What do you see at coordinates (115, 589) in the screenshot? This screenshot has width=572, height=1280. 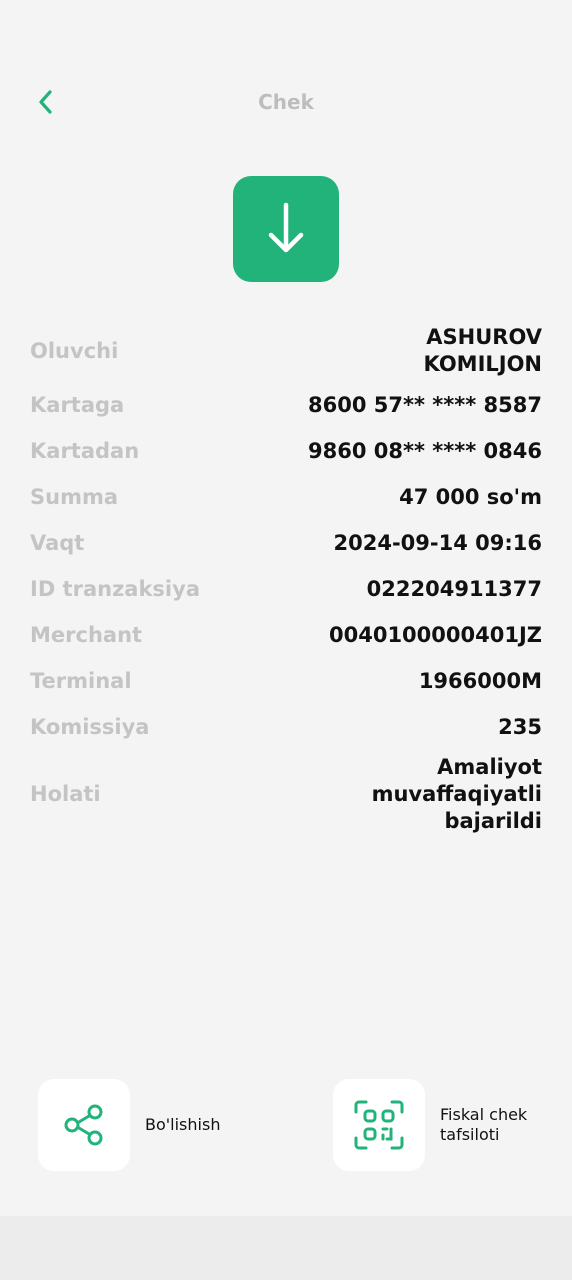 I see `detail-label: ID tranzaksiya` at bounding box center [115, 589].